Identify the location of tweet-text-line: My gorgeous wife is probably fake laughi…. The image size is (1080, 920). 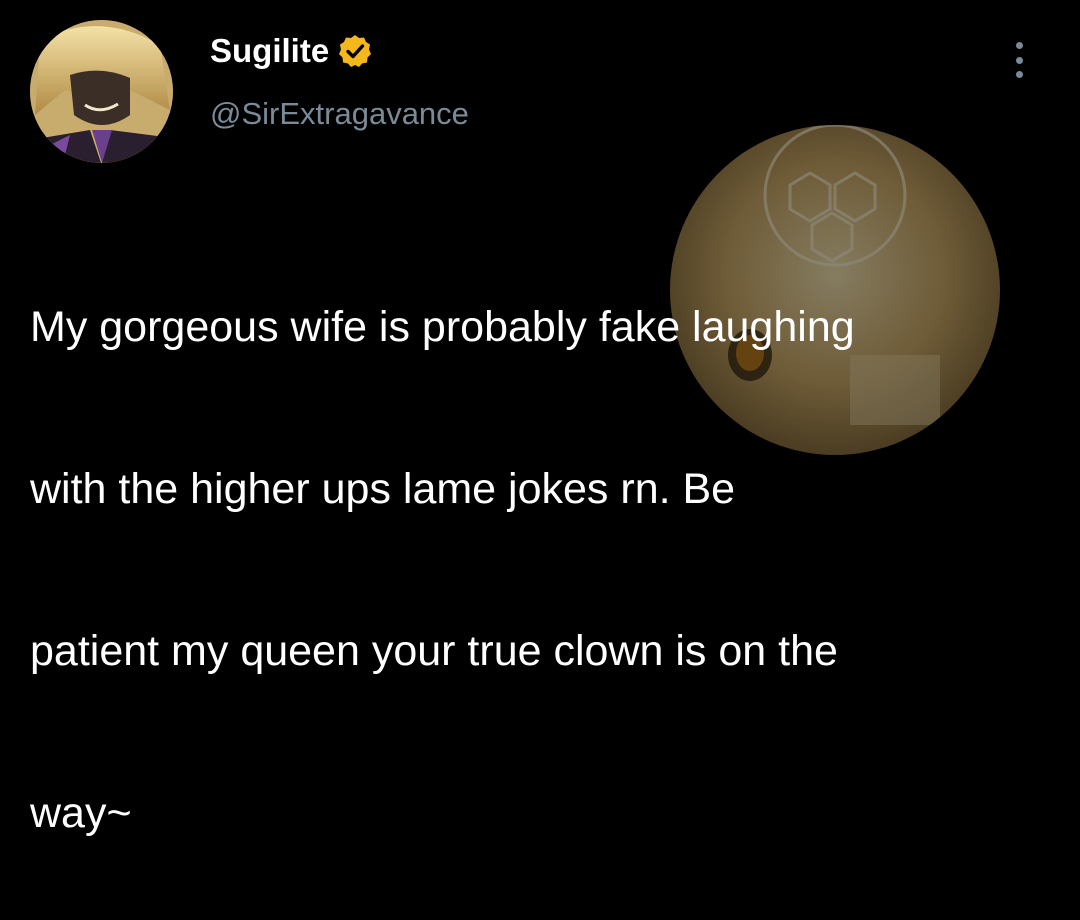
(442, 327).